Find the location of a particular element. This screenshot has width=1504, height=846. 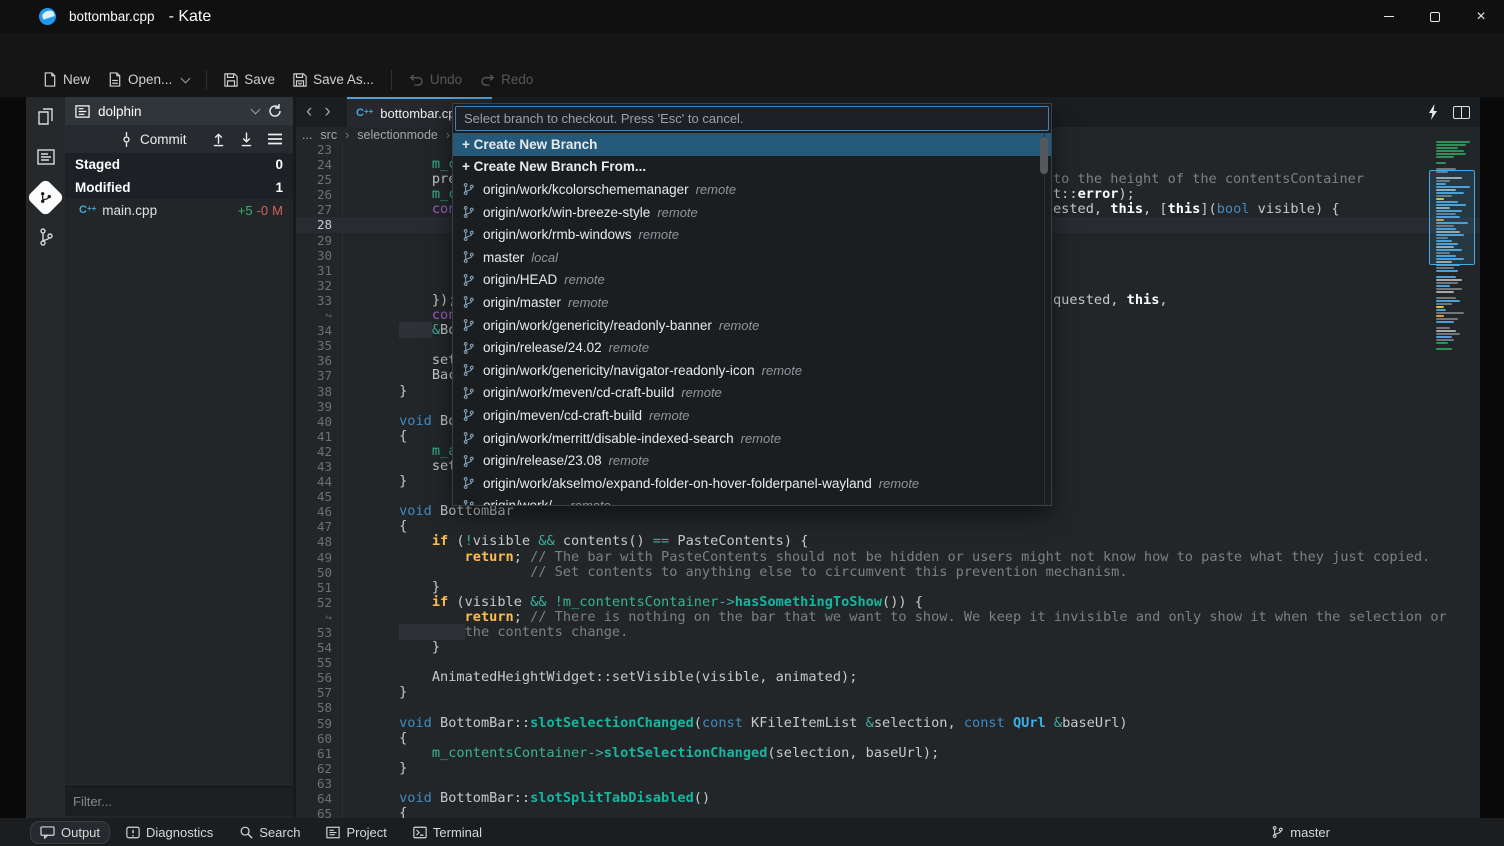

branch-list-item: master local is located at coordinates (752, 257).